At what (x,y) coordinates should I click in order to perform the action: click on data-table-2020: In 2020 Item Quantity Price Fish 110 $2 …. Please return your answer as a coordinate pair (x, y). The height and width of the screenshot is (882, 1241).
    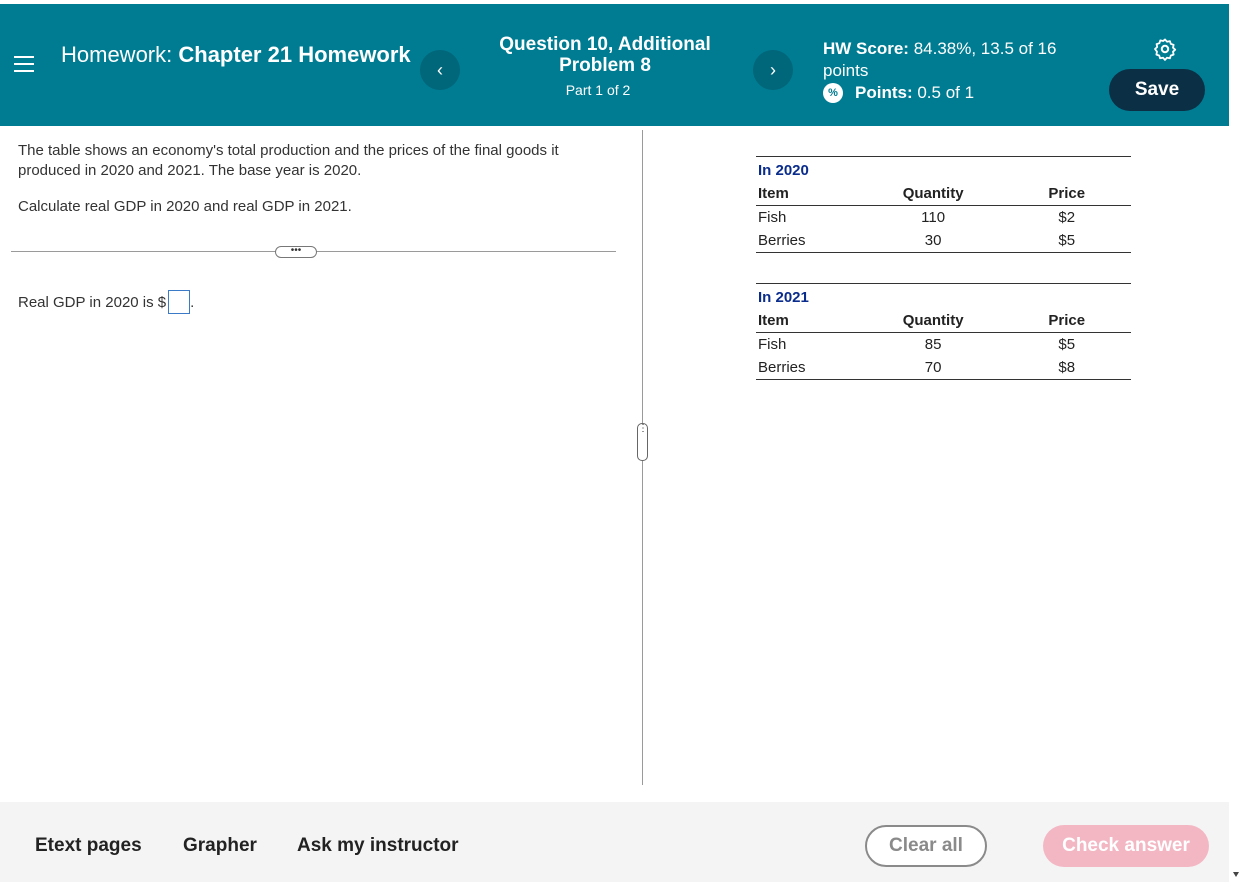
    Looking at the image, I should click on (943, 204).